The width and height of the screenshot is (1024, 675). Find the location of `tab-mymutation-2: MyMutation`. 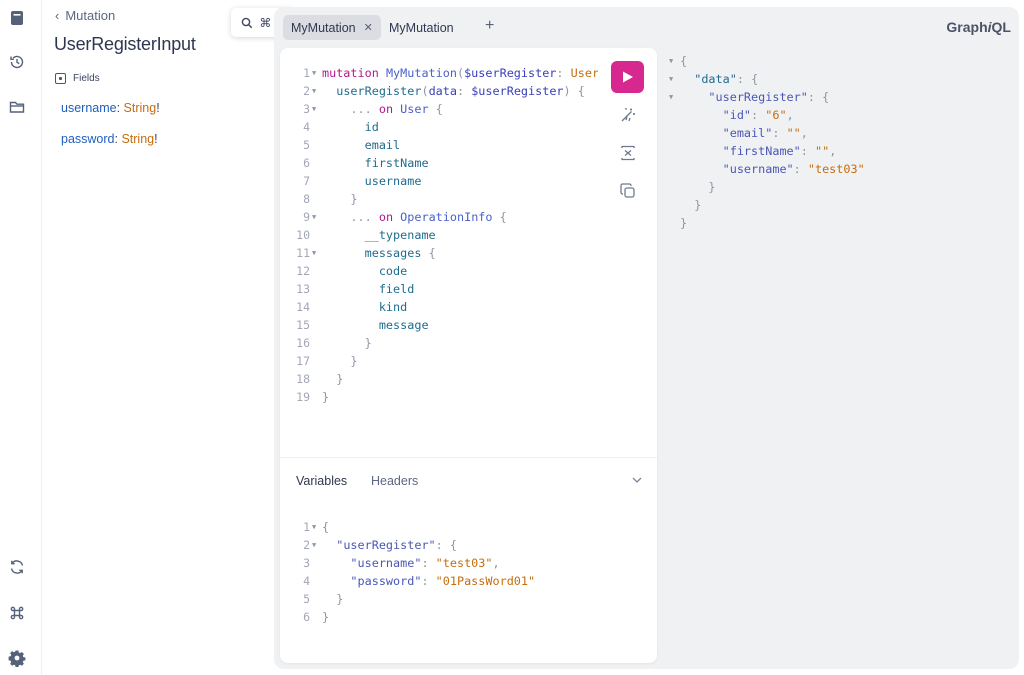

tab-mymutation-2: MyMutation is located at coordinates (421, 27).